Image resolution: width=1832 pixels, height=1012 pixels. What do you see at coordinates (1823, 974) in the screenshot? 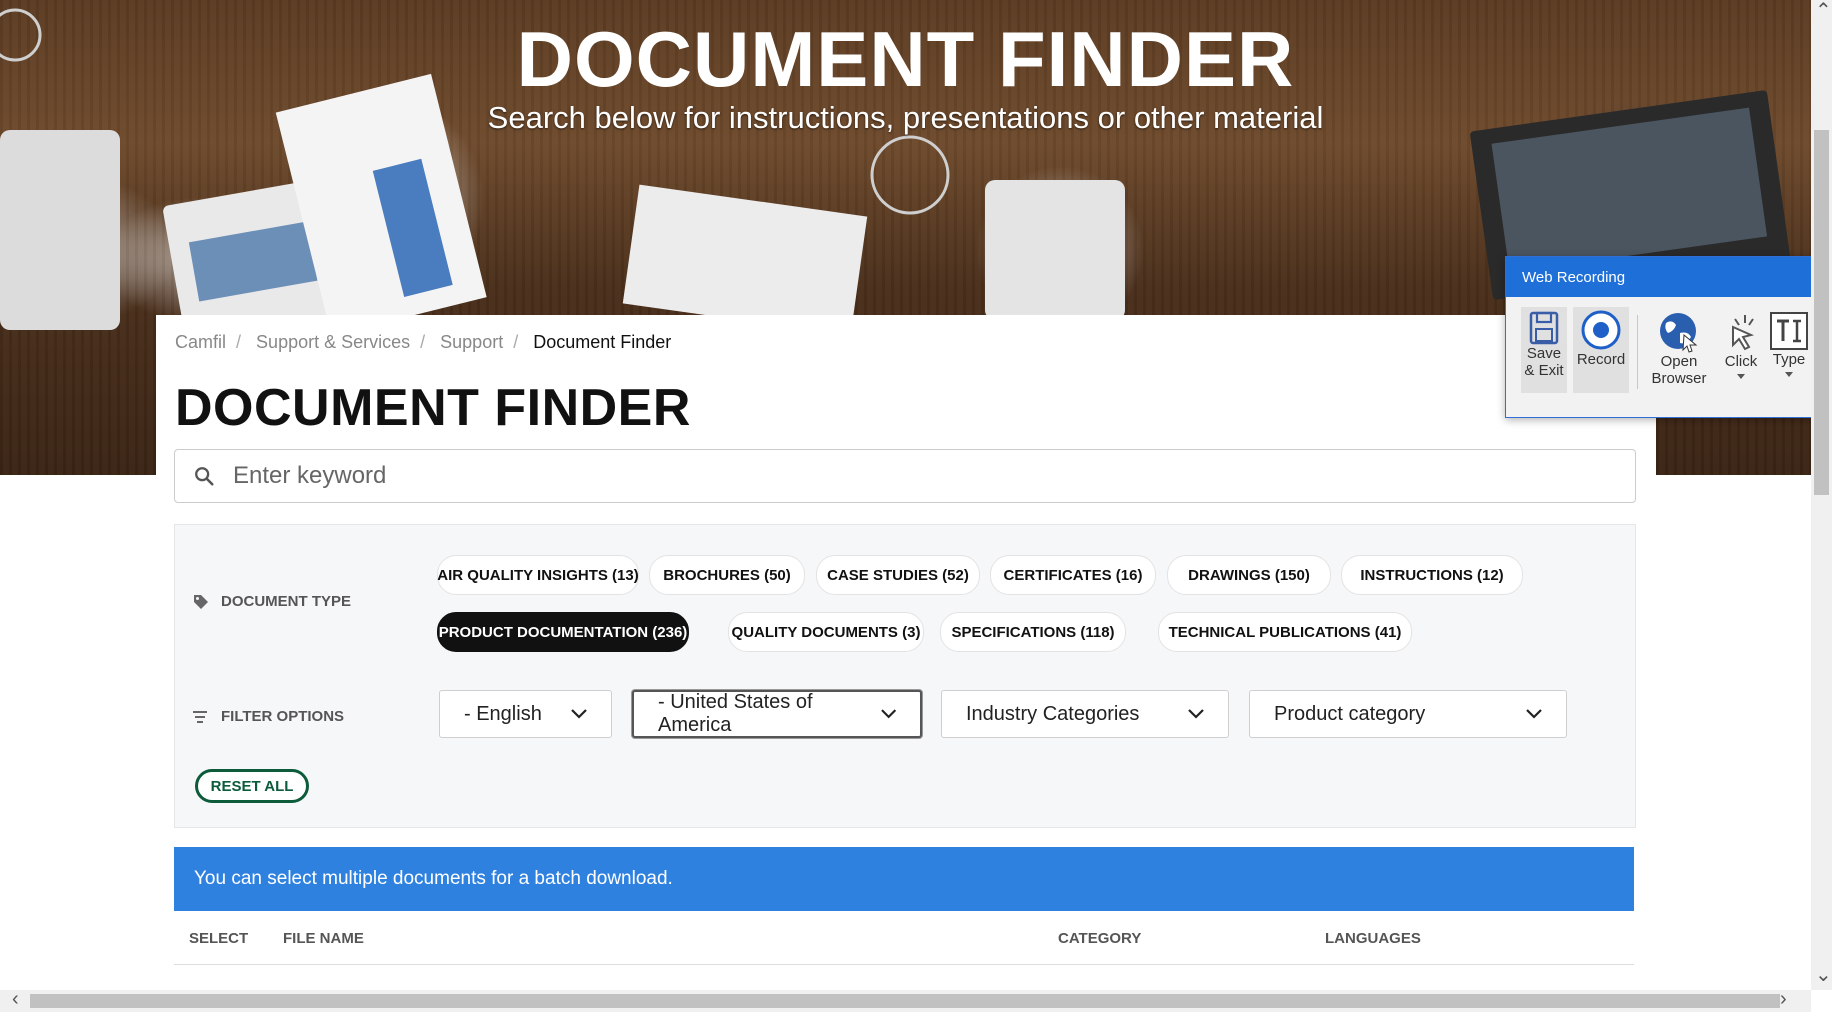
I see `scroll-down-icon: ⌄` at bounding box center [1823, 974].